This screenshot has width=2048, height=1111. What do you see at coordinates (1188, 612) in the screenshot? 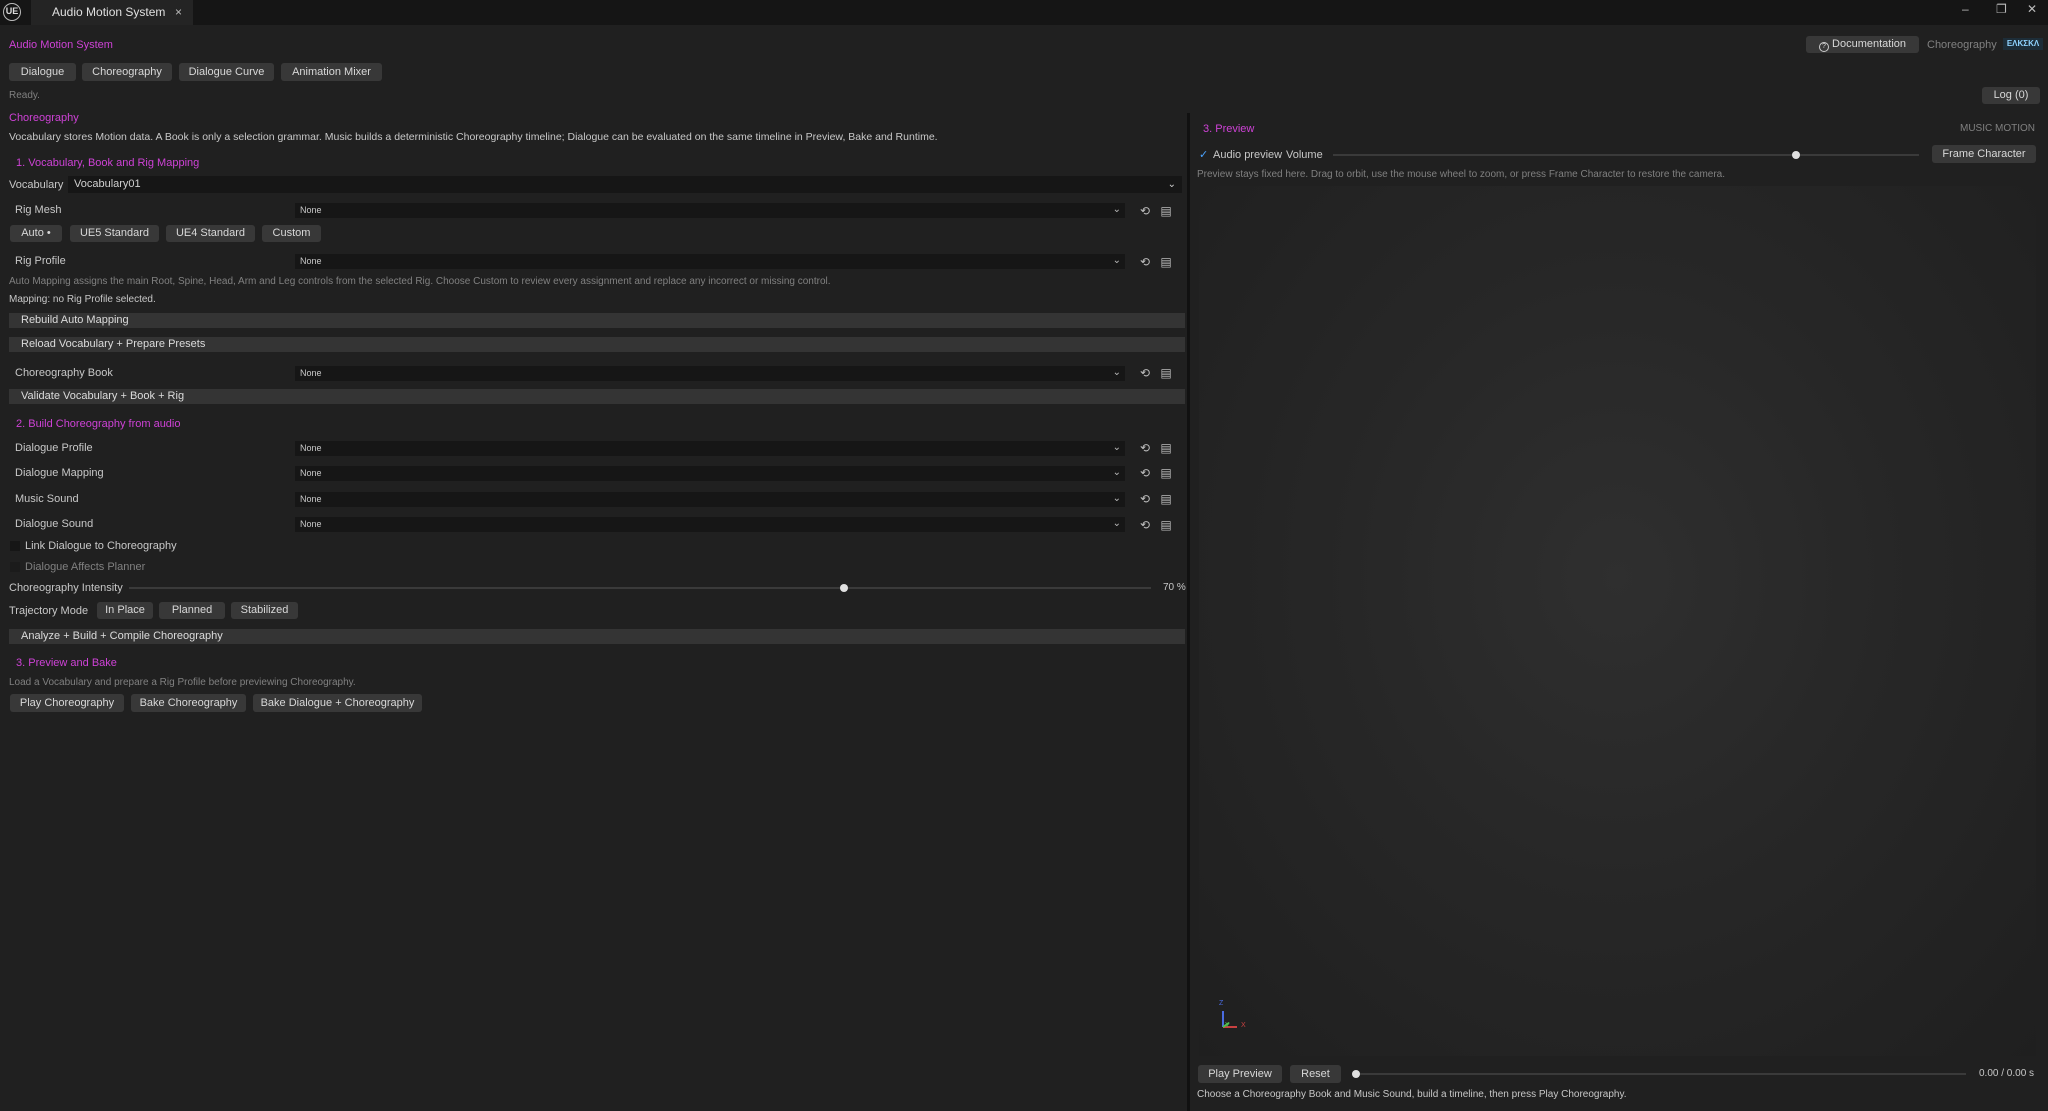
I see `panel-splitter` at bounding box center [1188, 612].